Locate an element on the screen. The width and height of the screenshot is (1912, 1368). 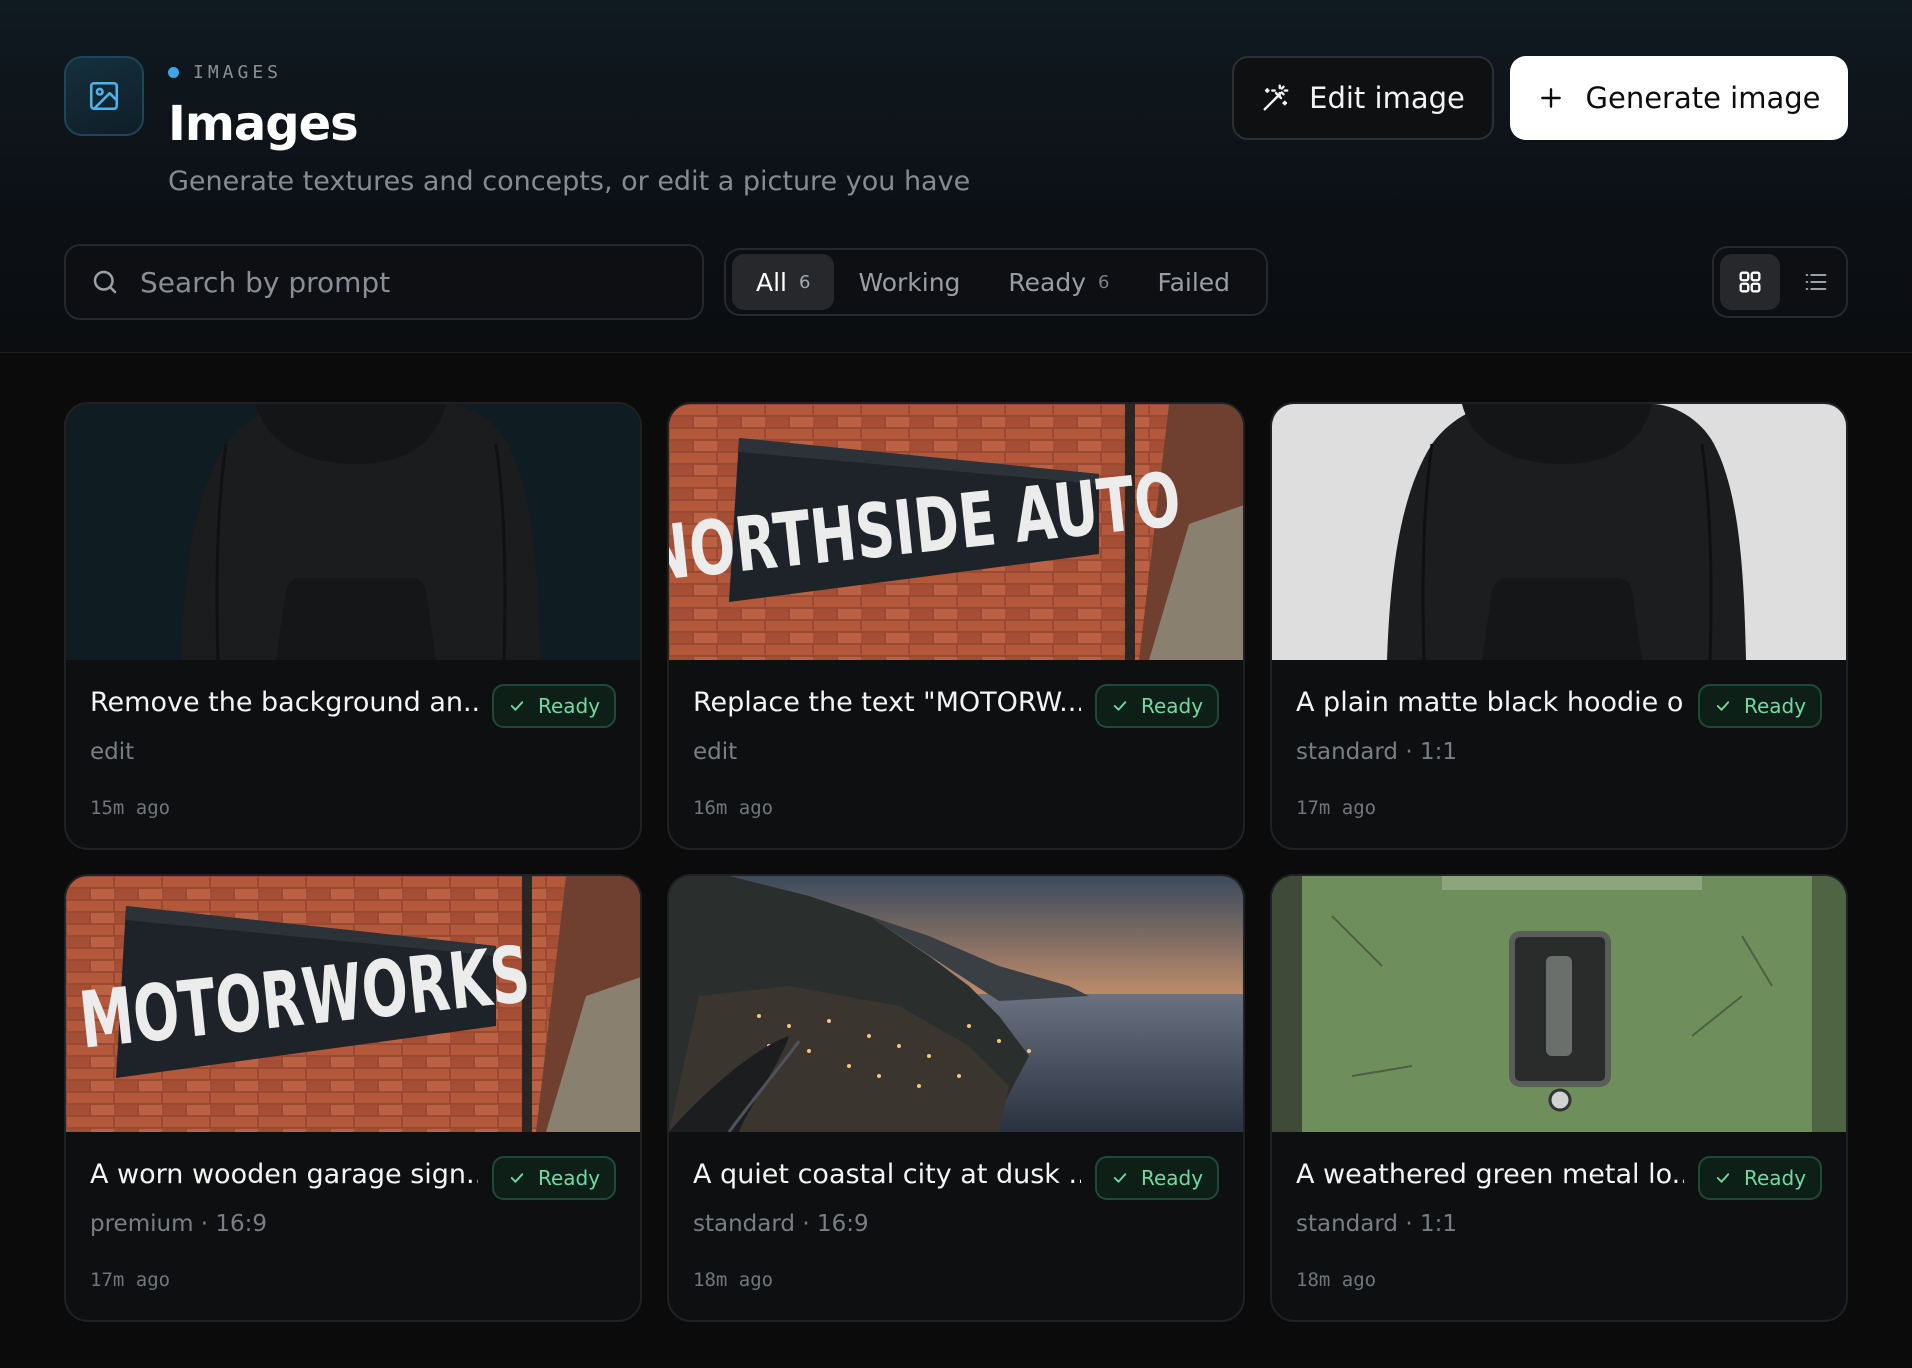
status-filter-tabs: All 6 Working Ready 6 Failed is located at coordinates (996, 282).